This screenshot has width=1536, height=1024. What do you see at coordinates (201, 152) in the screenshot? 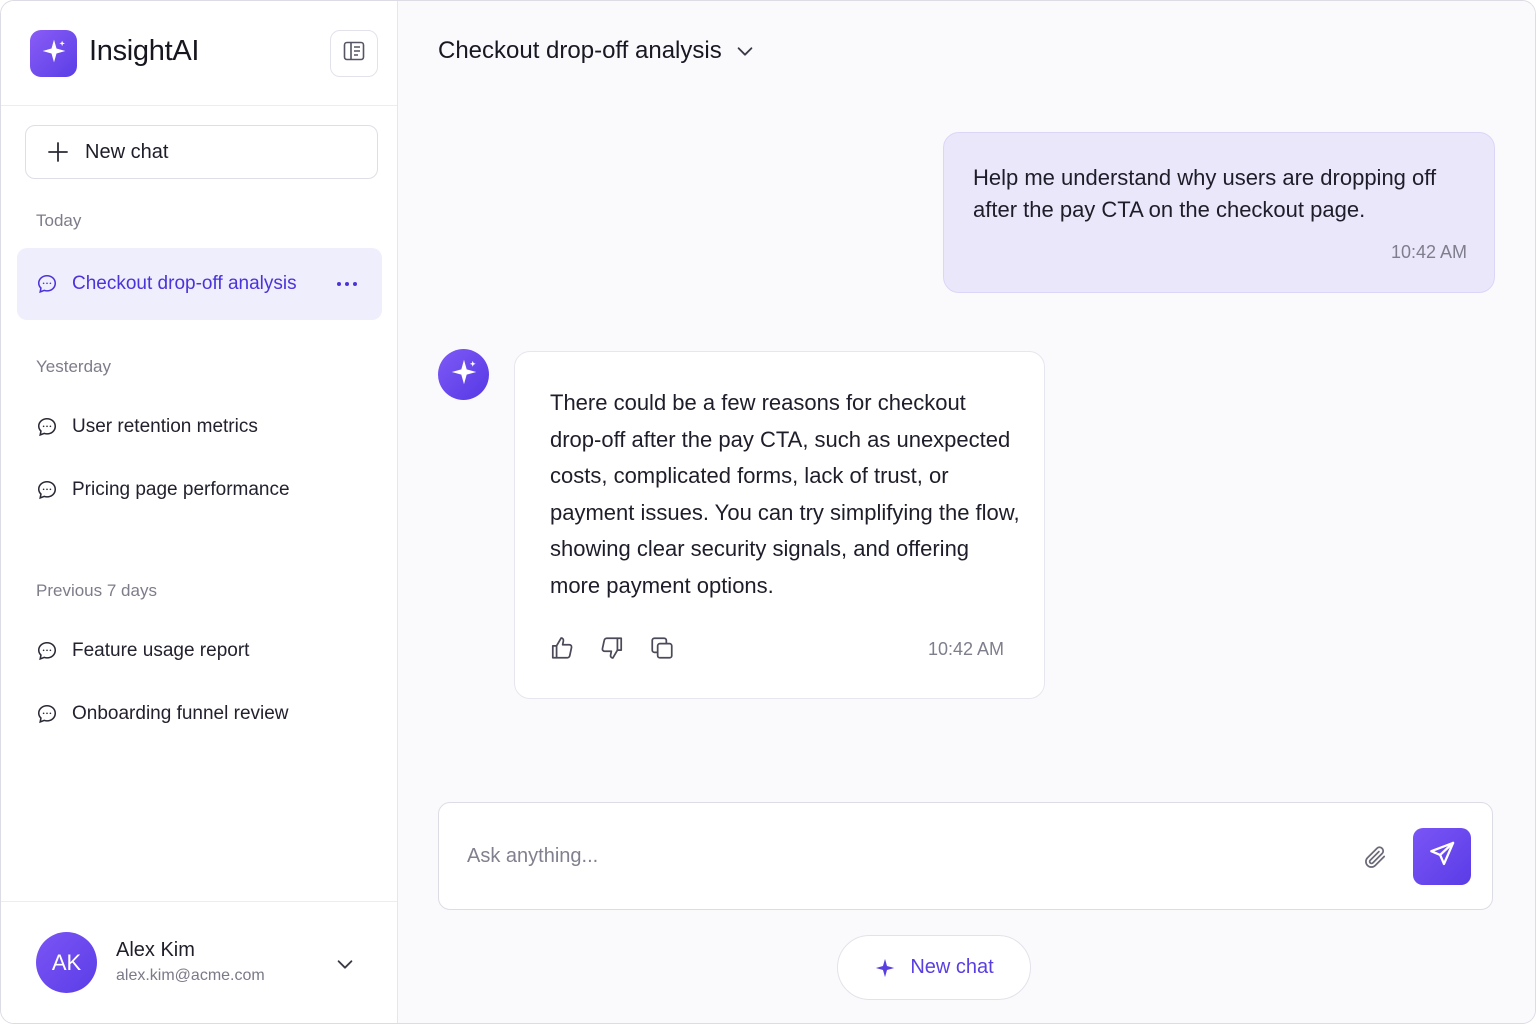
I see `new-chat-button: New chat` at bounding box center [201, 152].